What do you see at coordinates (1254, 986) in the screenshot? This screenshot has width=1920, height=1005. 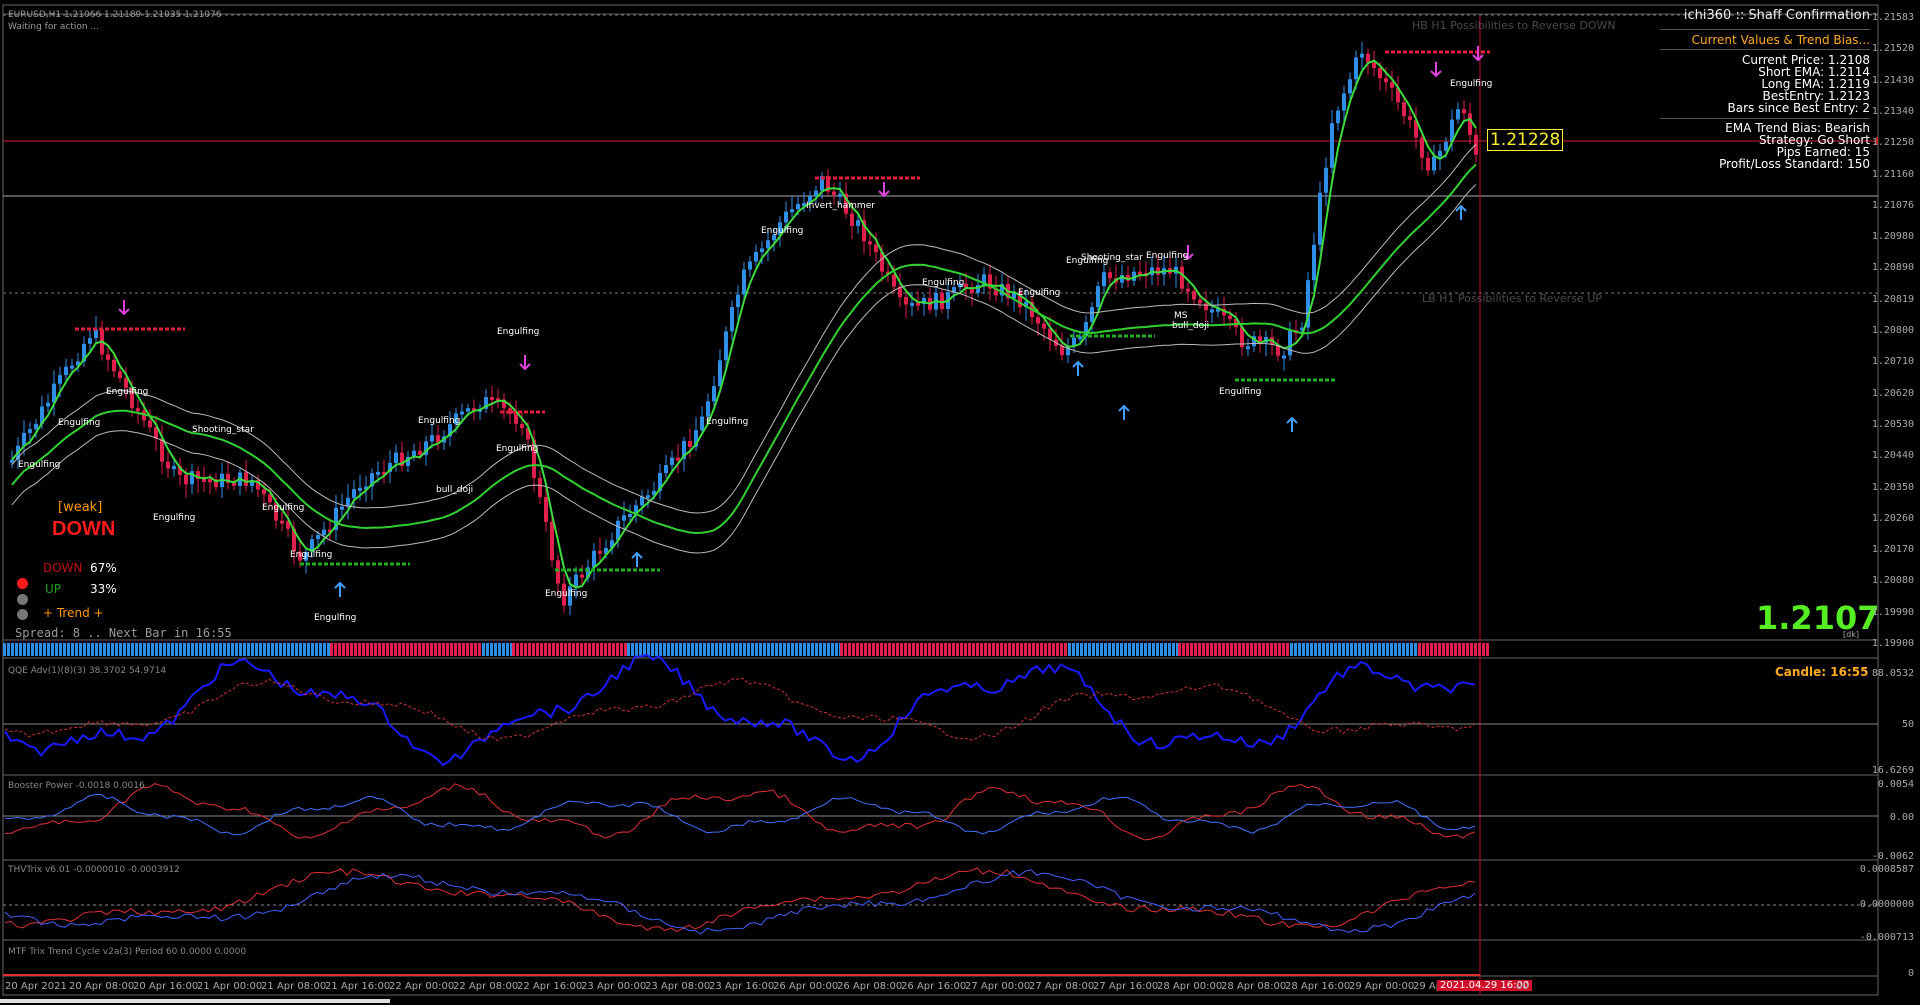 I see `time-tick: 28 Apr 08:00` at bounding box center [1254, 986].